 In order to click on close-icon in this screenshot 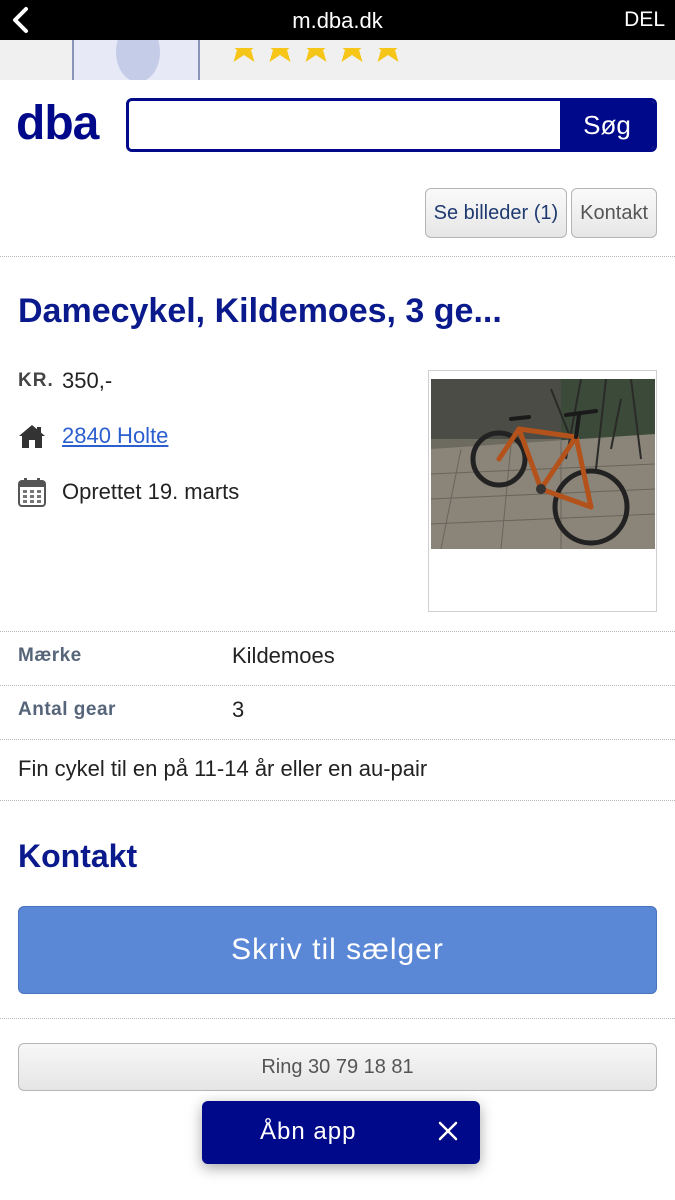, I will do `click(448, 1131)`.